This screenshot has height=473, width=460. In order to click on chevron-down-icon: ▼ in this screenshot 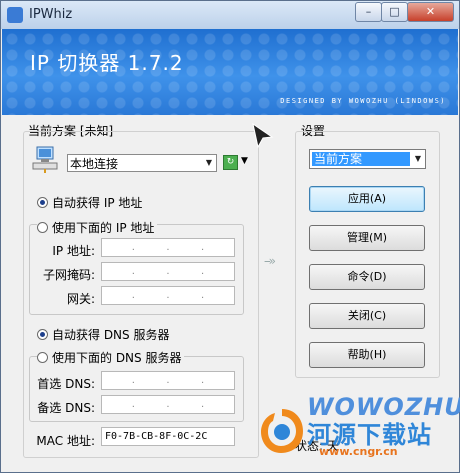, I will do `click(418, 158)`.